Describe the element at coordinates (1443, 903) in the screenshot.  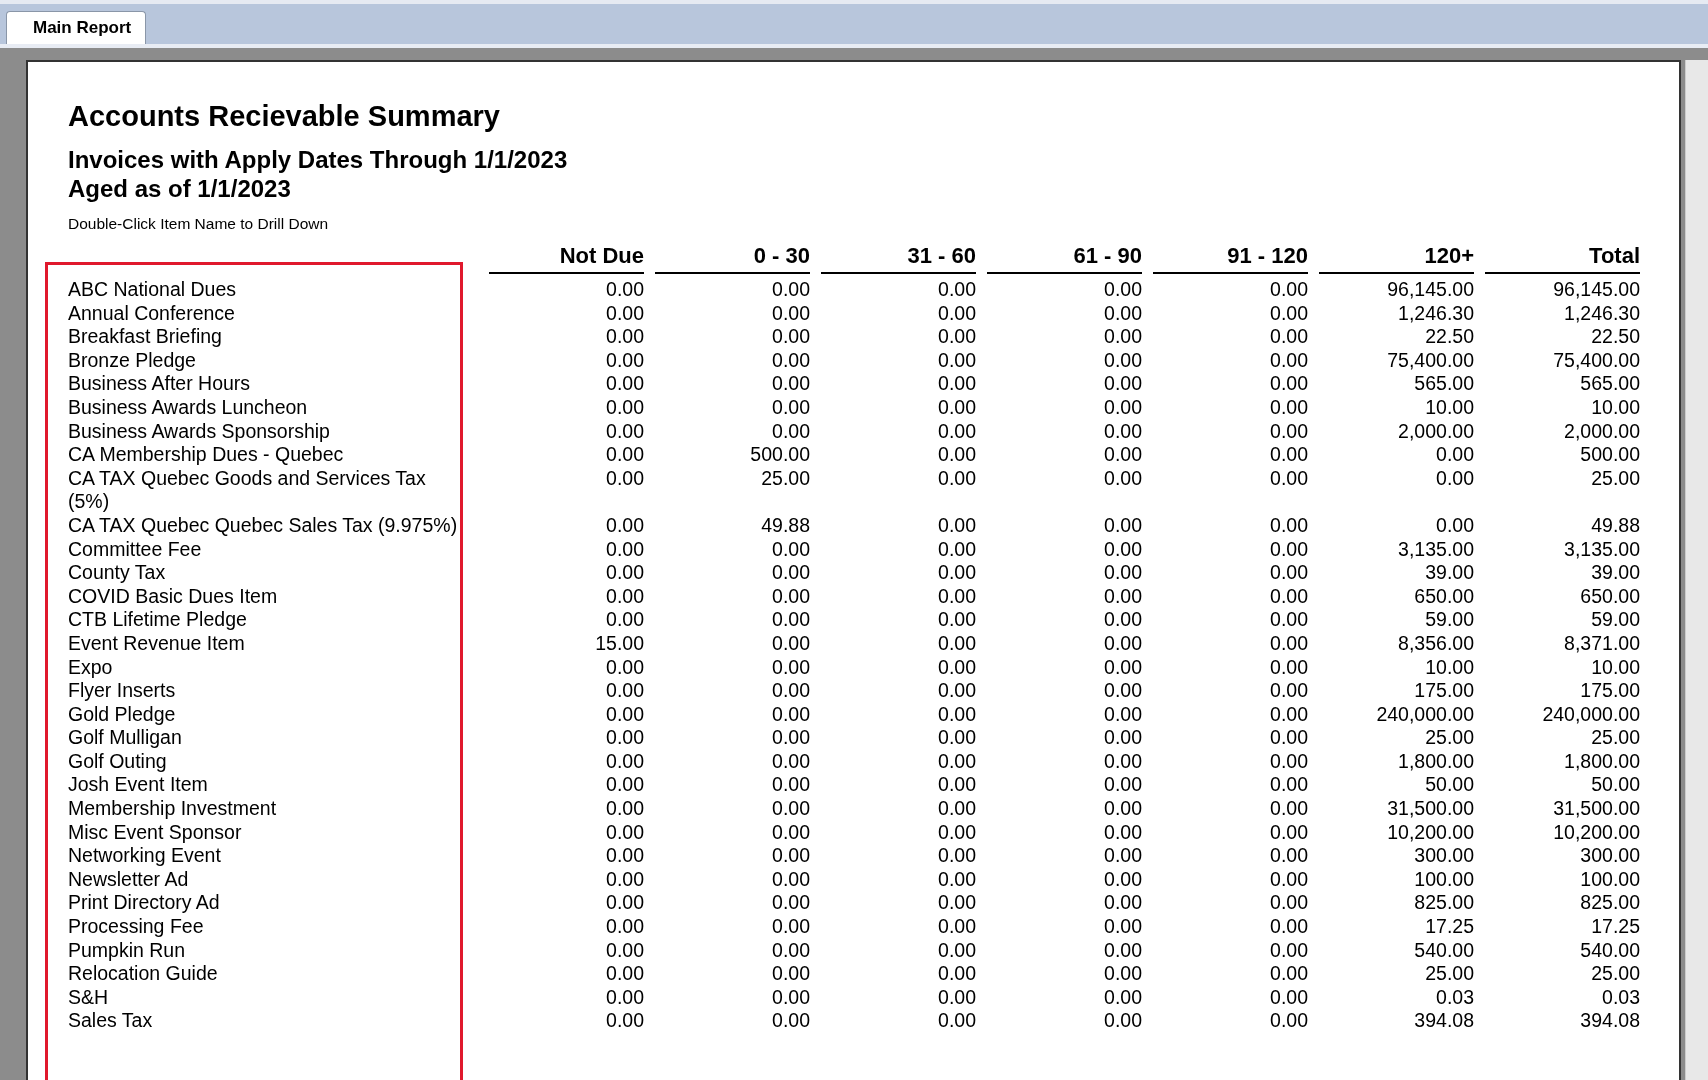
I see `amount-cell-text: 825.00` at that location.